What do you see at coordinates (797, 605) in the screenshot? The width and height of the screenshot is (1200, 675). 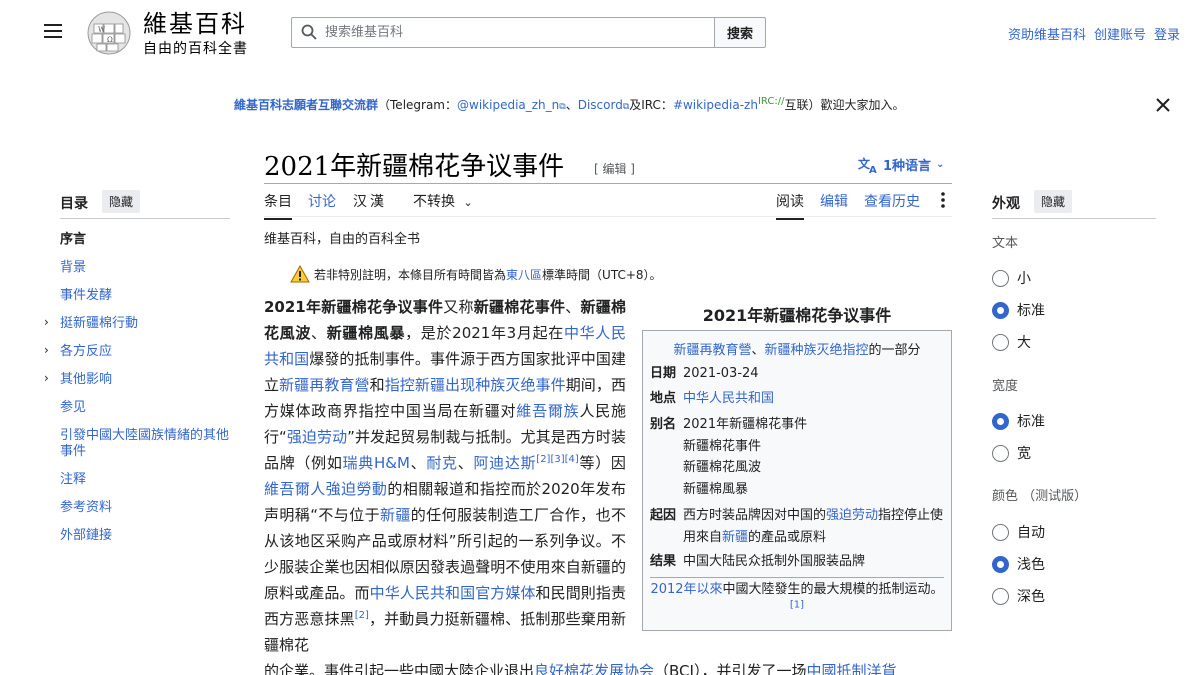 I see `citation-link: [1]` at bounding box center [797, 605].